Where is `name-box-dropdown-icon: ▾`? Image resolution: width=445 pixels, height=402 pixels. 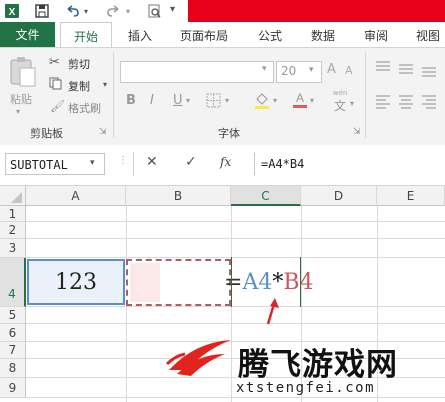 name-box-dropdown-icon: ▾ is located at coordinates (92, 163).